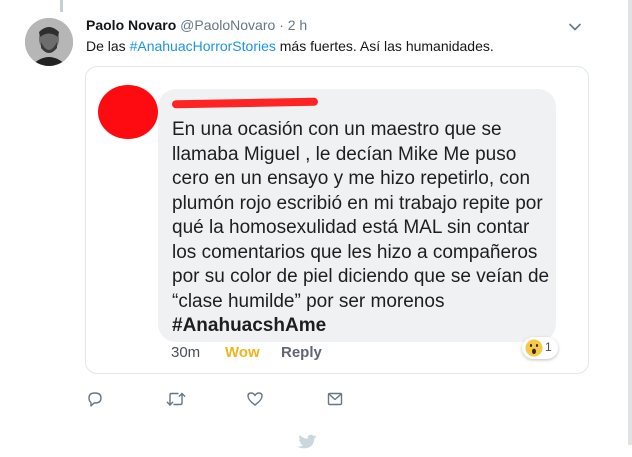  I want to click on message-icon, so click(335, 399).